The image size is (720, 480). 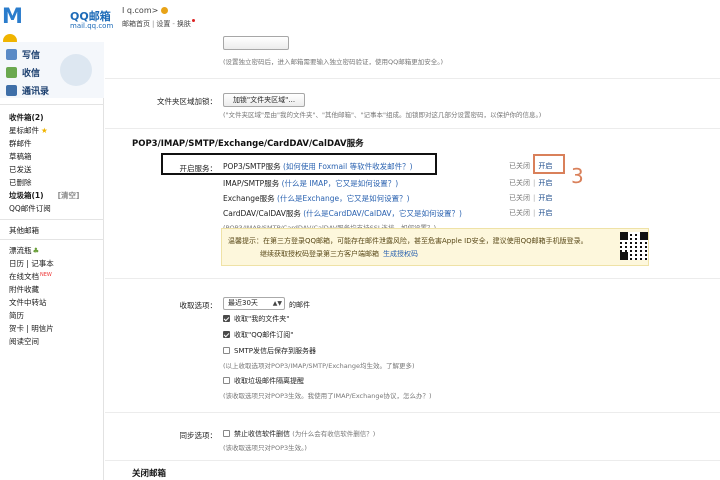 I want to click on receive-range-value: 最近30天, so click(x=243, y=303).